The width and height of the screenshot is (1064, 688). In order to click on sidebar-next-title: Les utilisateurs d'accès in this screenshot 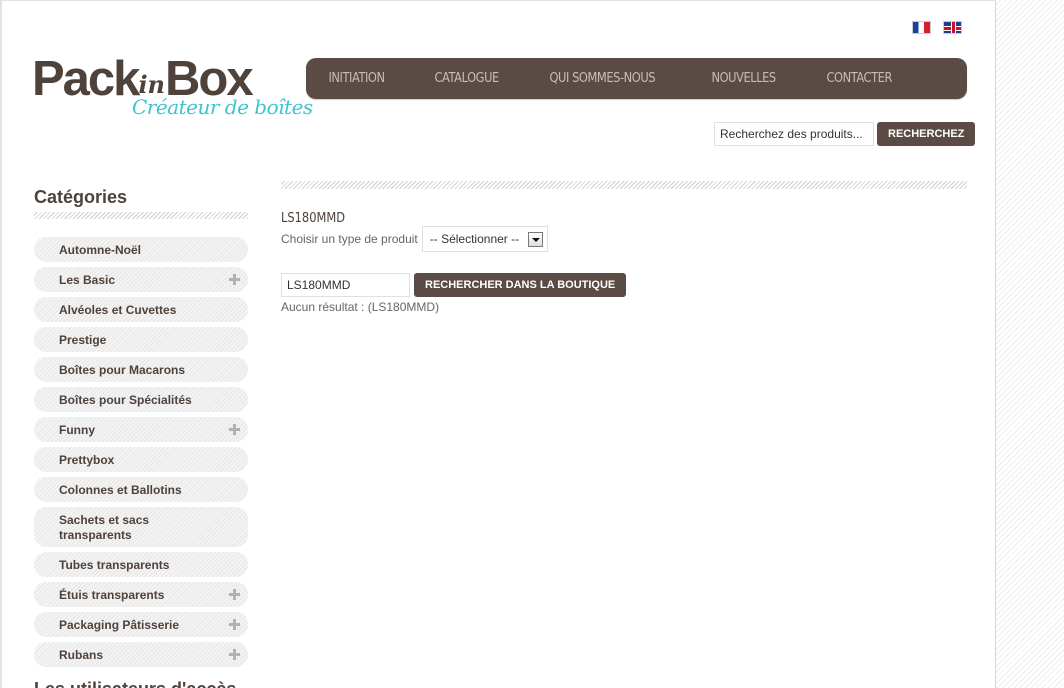, I will do `click(135, 683)`.